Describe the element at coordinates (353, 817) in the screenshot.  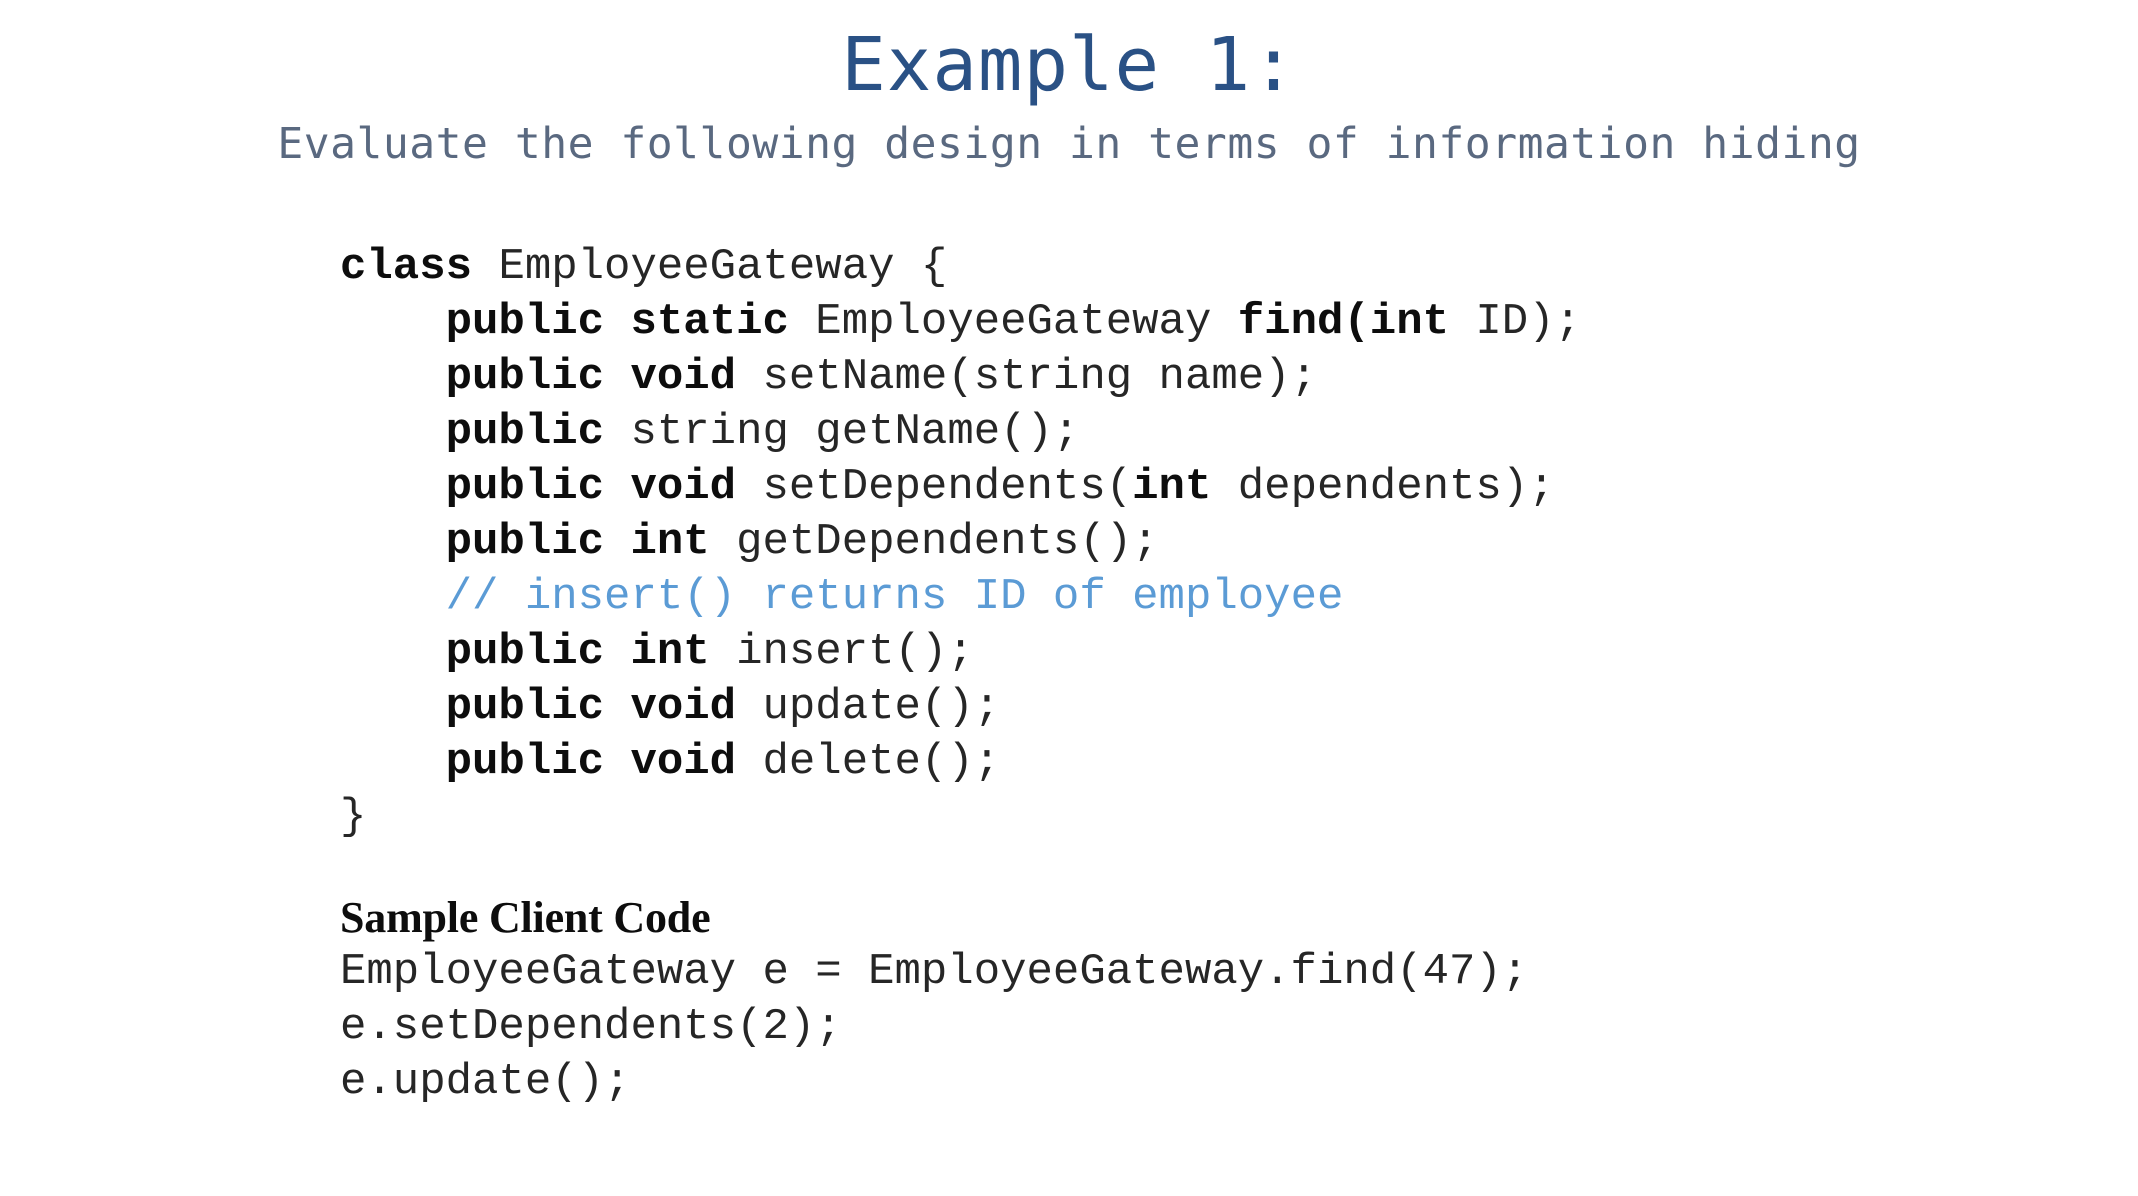
I see `code-text: }` at that location.